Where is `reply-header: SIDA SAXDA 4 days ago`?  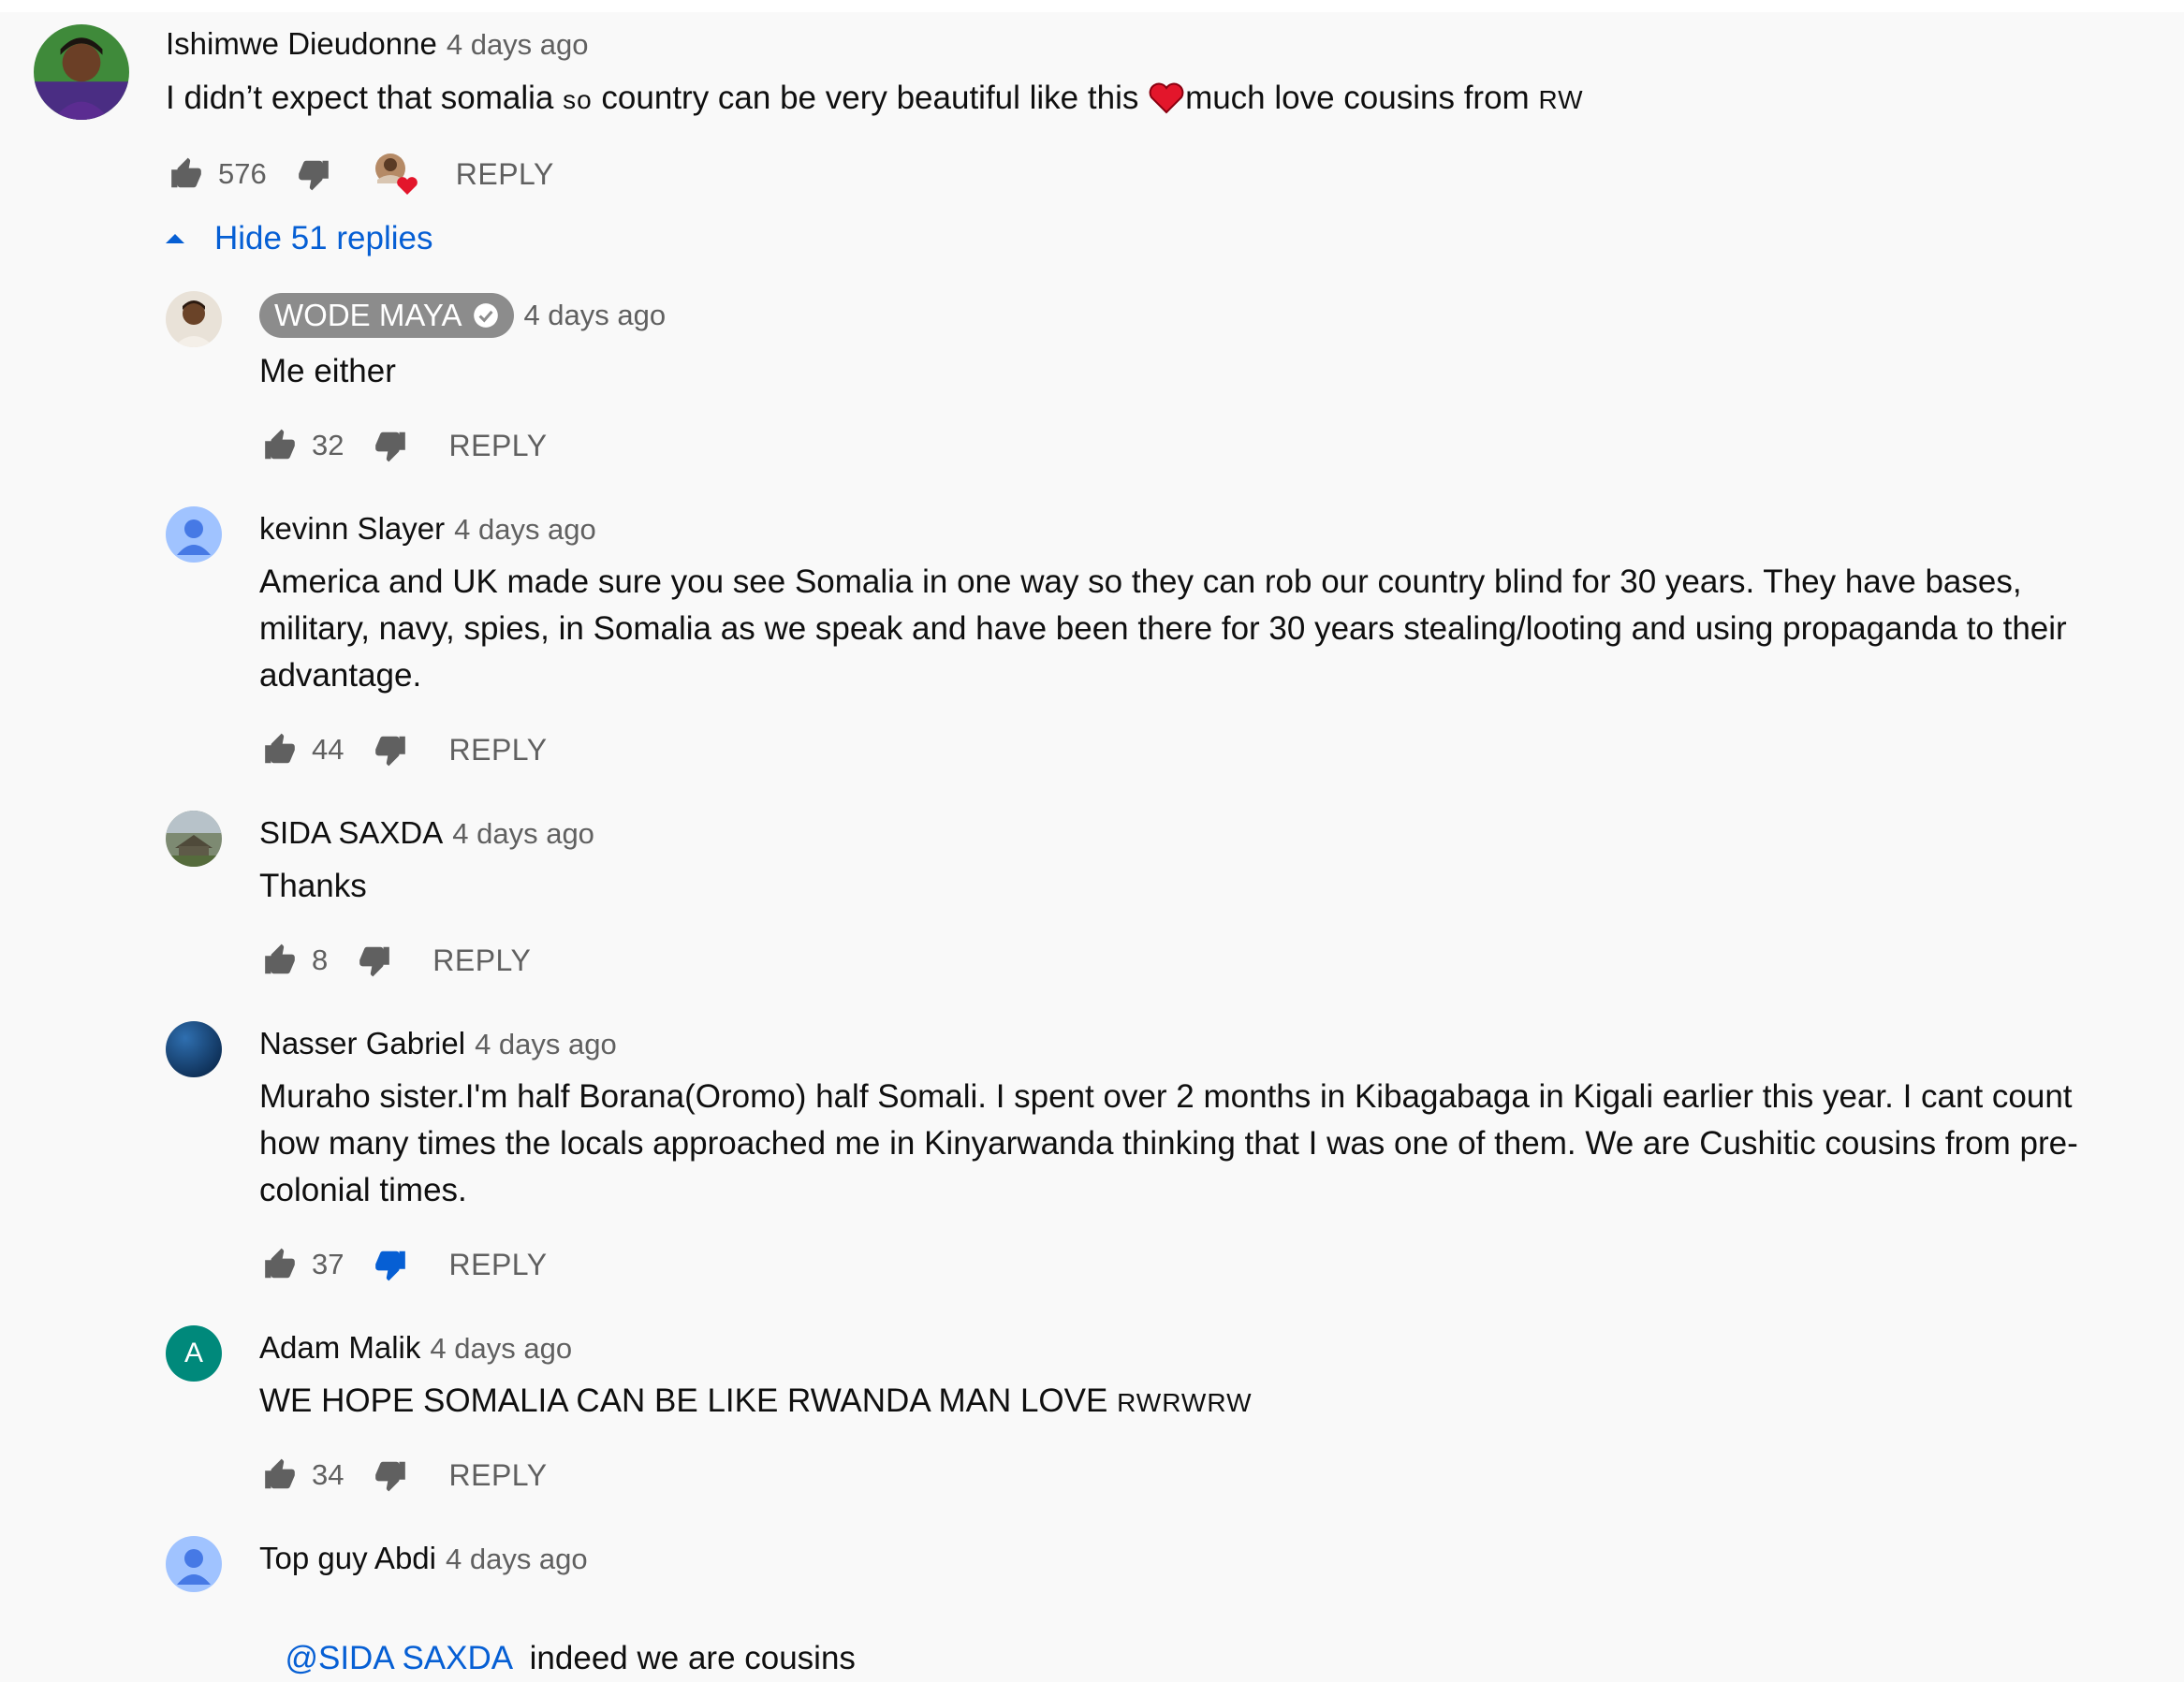
reply-header: SIDA SAXDA 4 days ago is located at coordinates (426, 833).